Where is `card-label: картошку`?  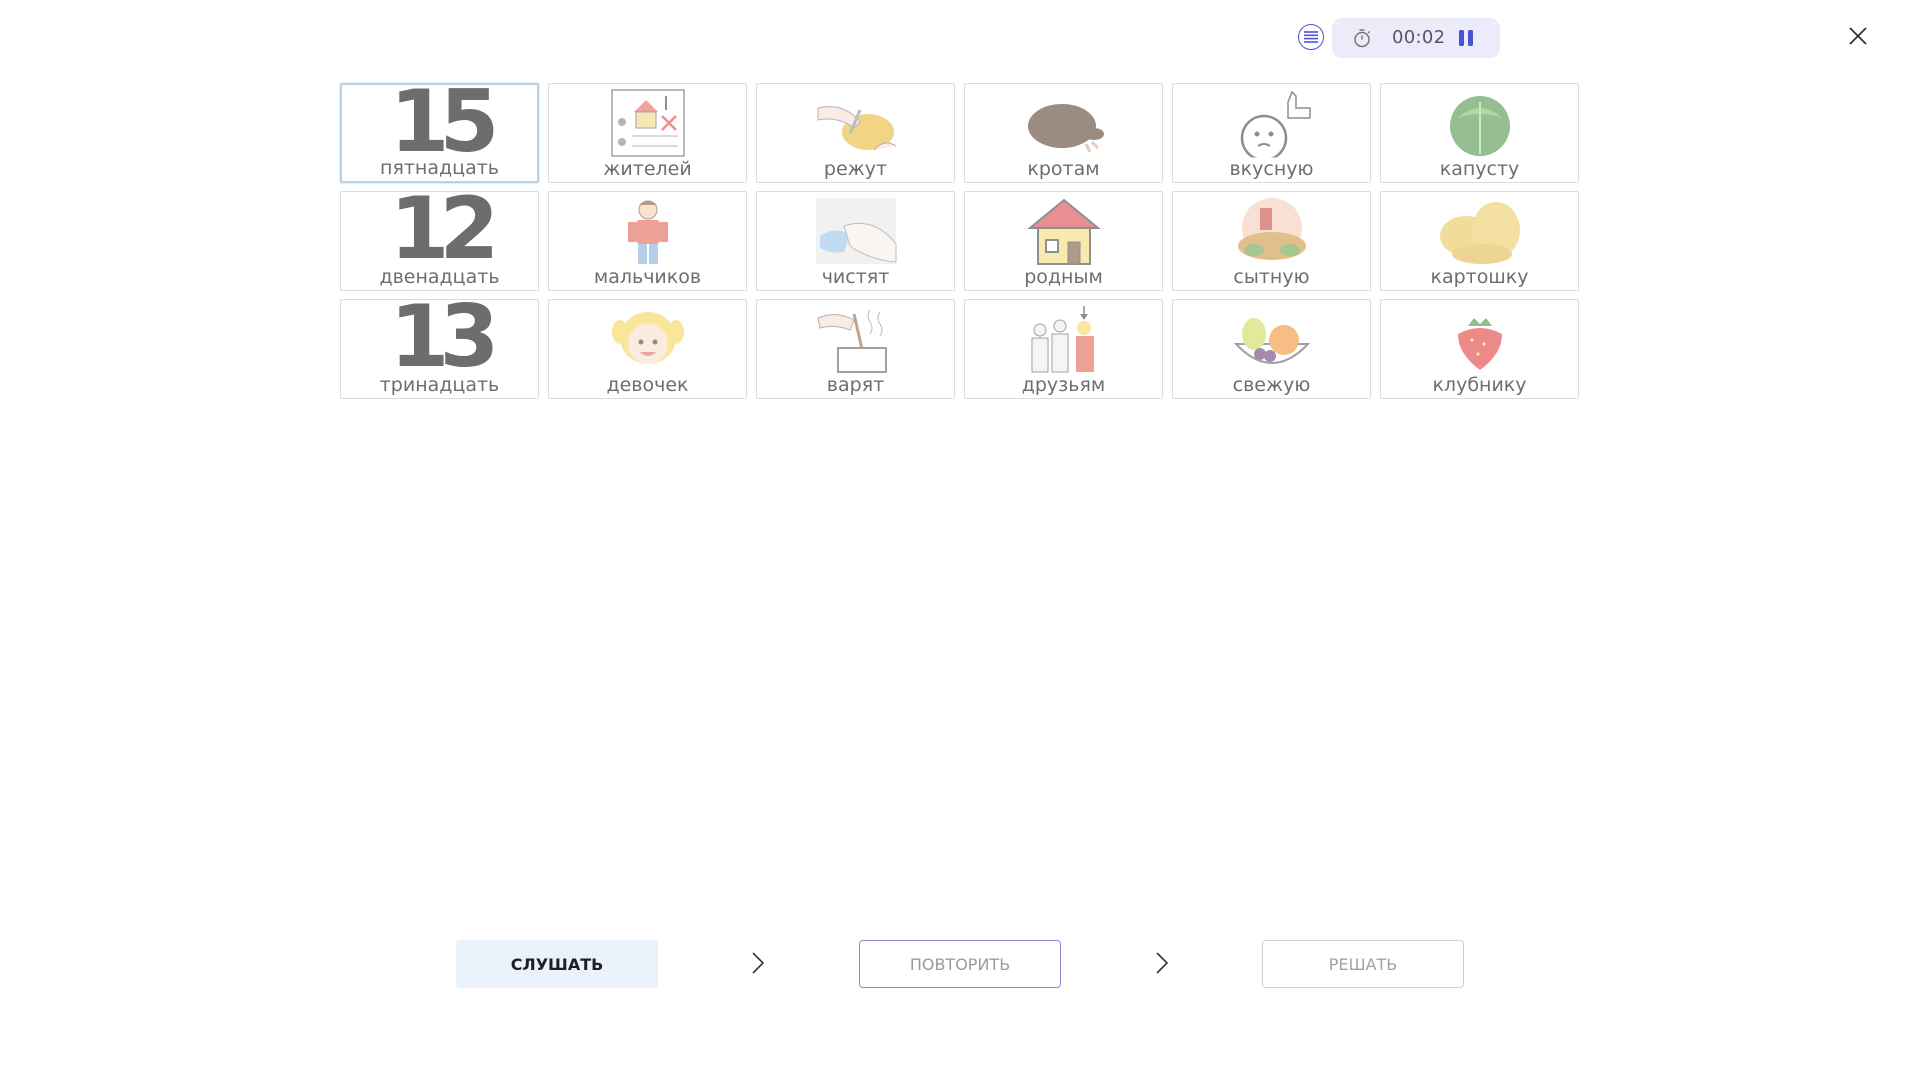
card-label: картошку is located at coordinates (1479, 276).